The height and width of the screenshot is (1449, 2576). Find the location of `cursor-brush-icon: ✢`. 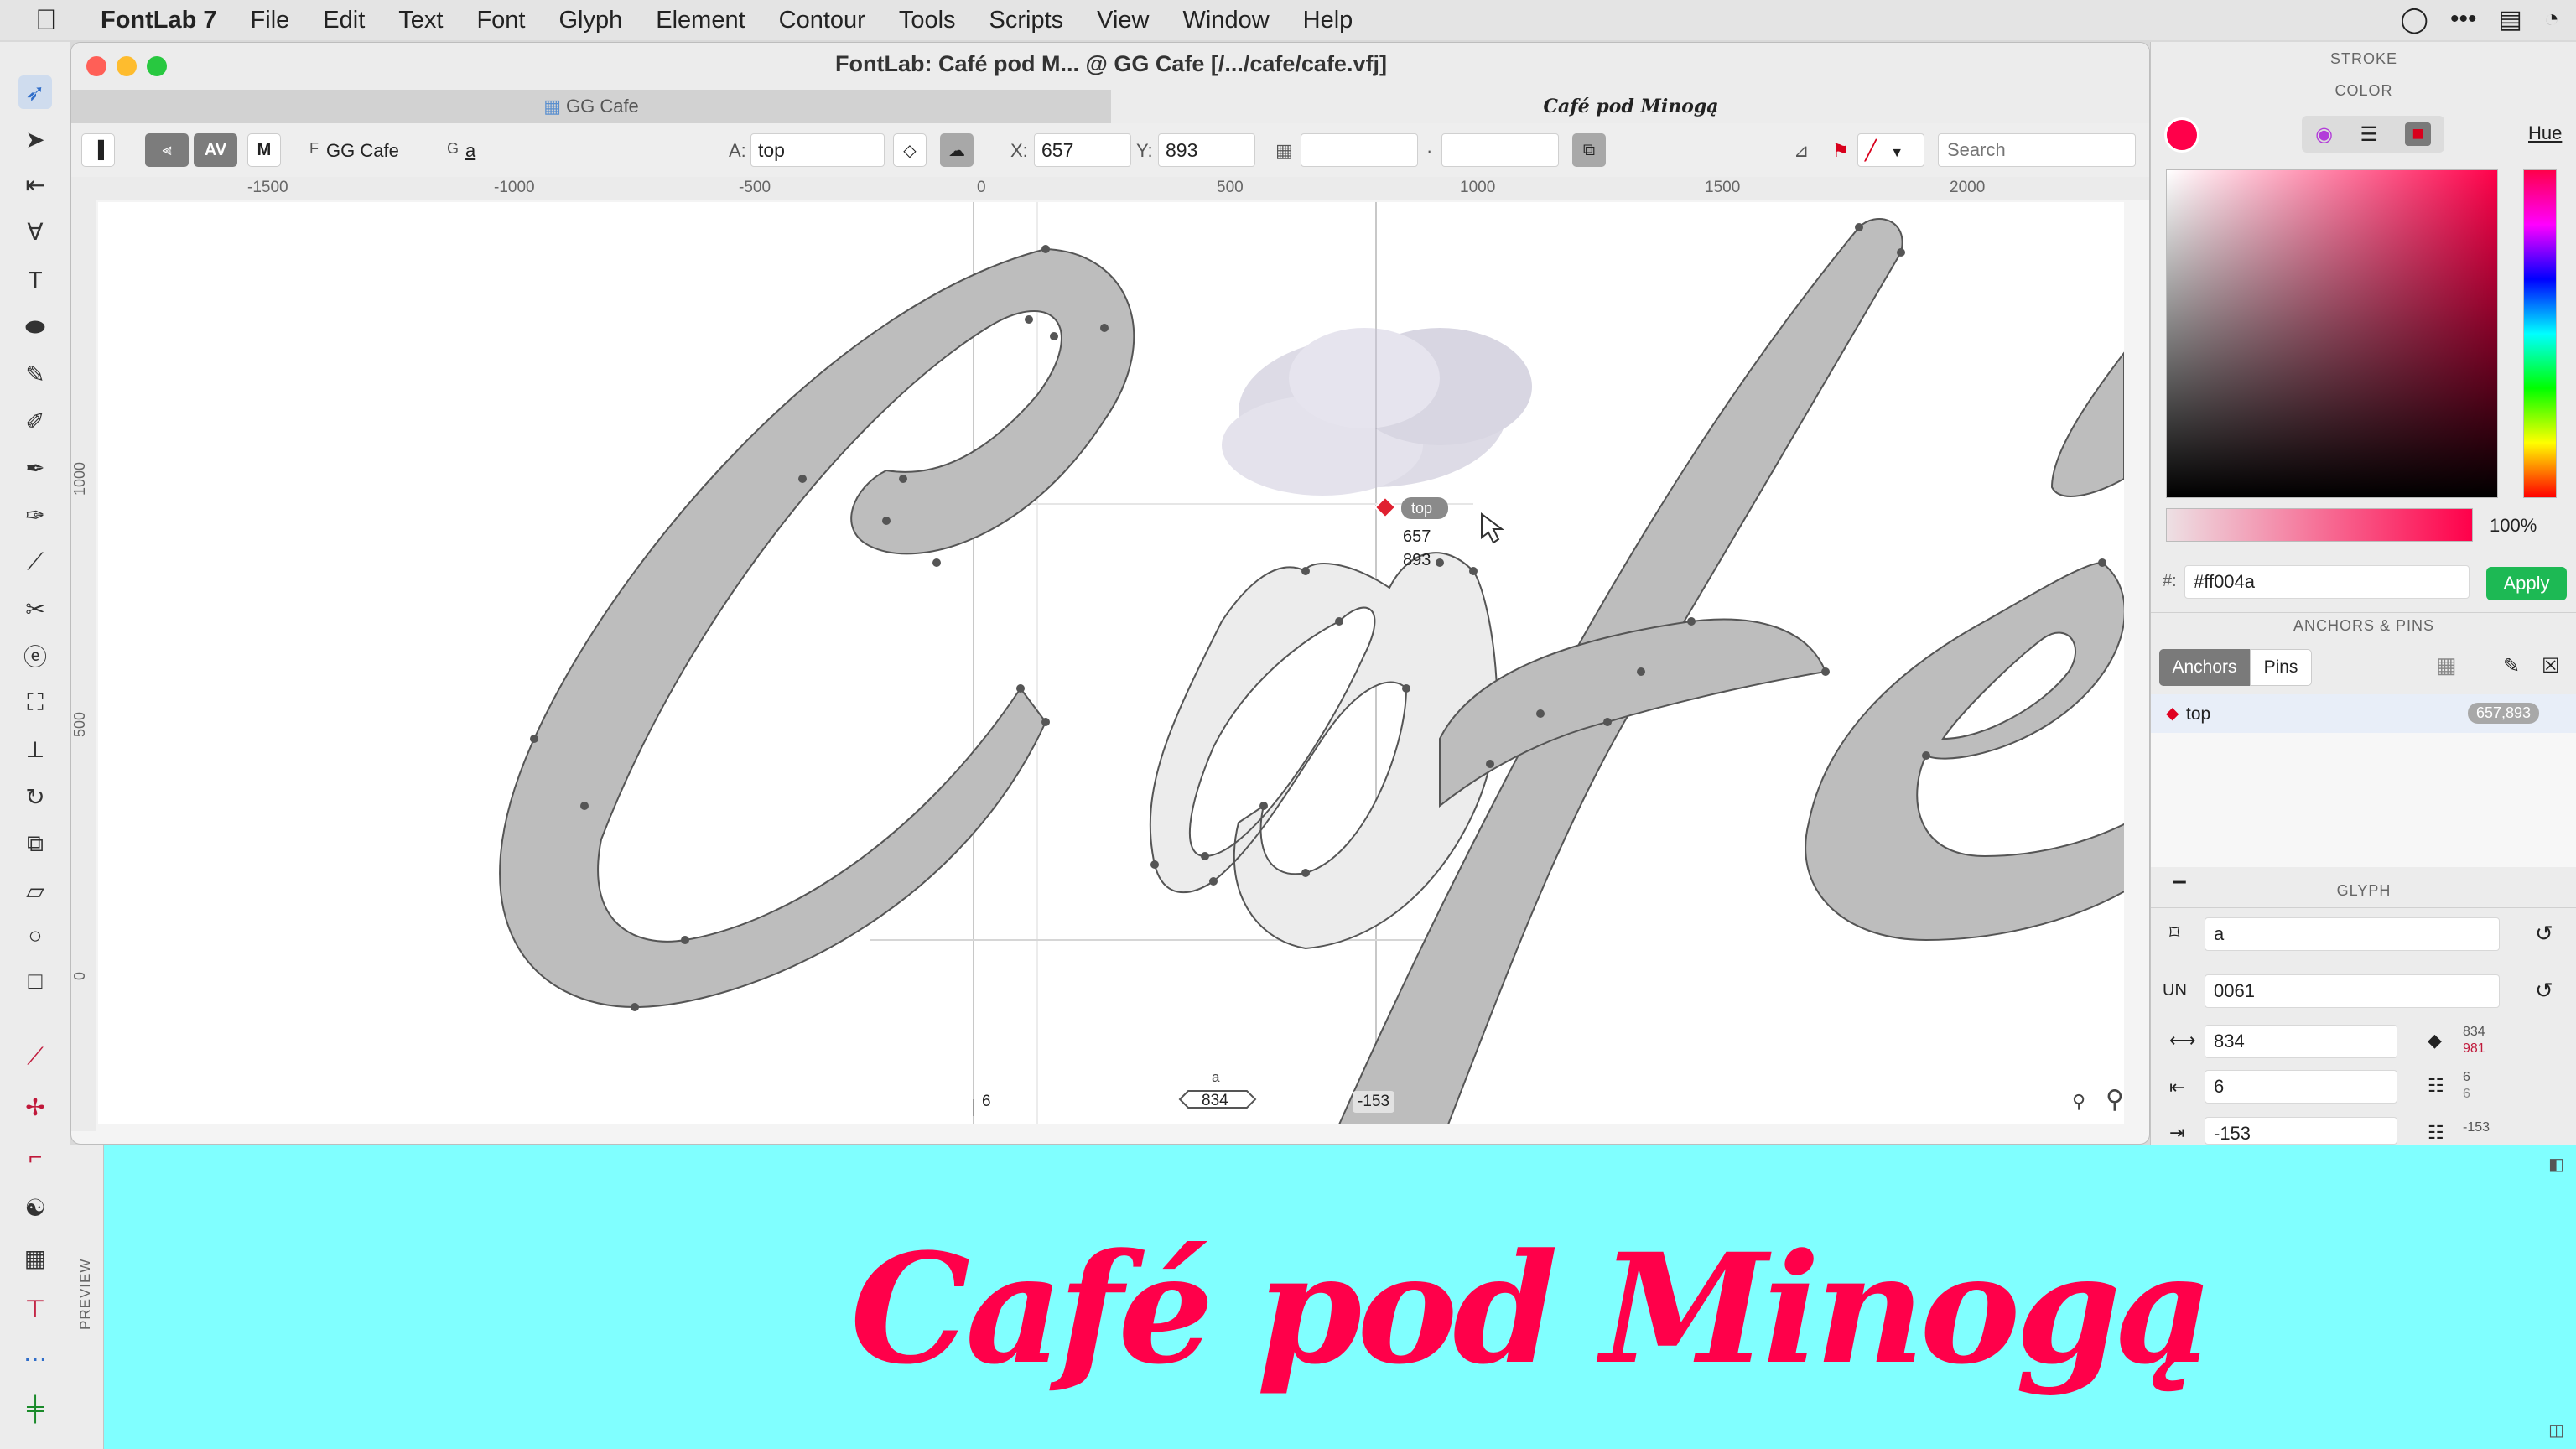

cursor-brush-icon: ✢ is located at coordinates (35, 1107).